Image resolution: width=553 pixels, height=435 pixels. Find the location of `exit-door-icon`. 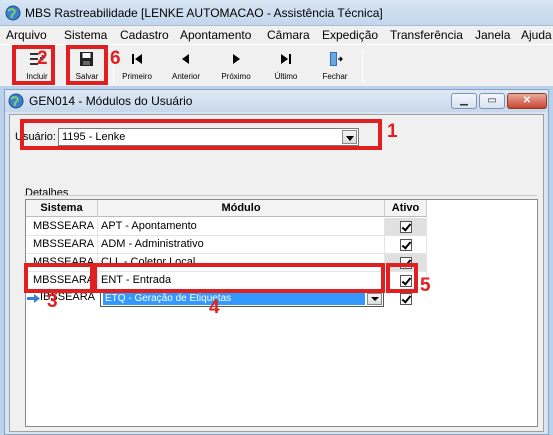

exit-door-icon is located at coordinates (336, 59).